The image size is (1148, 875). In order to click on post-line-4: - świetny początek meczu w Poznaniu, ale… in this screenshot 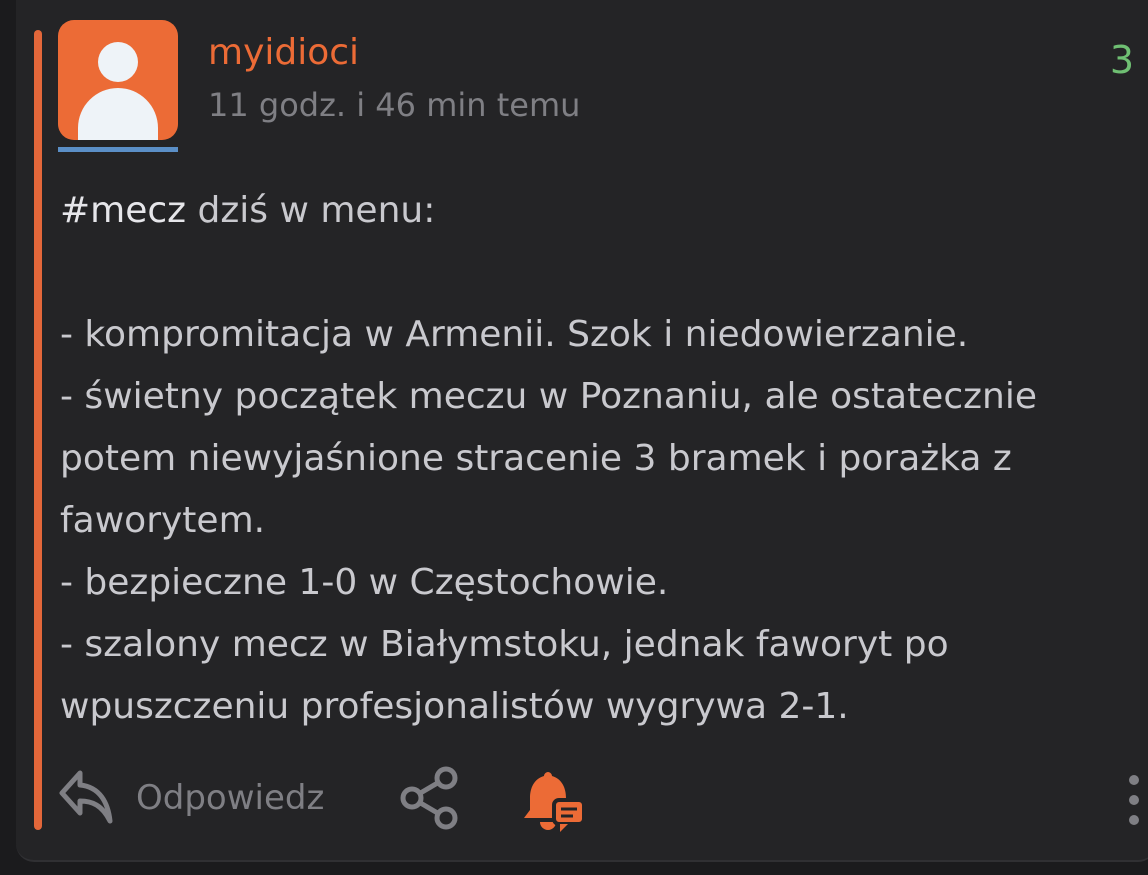, I will do `click(548, 396)`.